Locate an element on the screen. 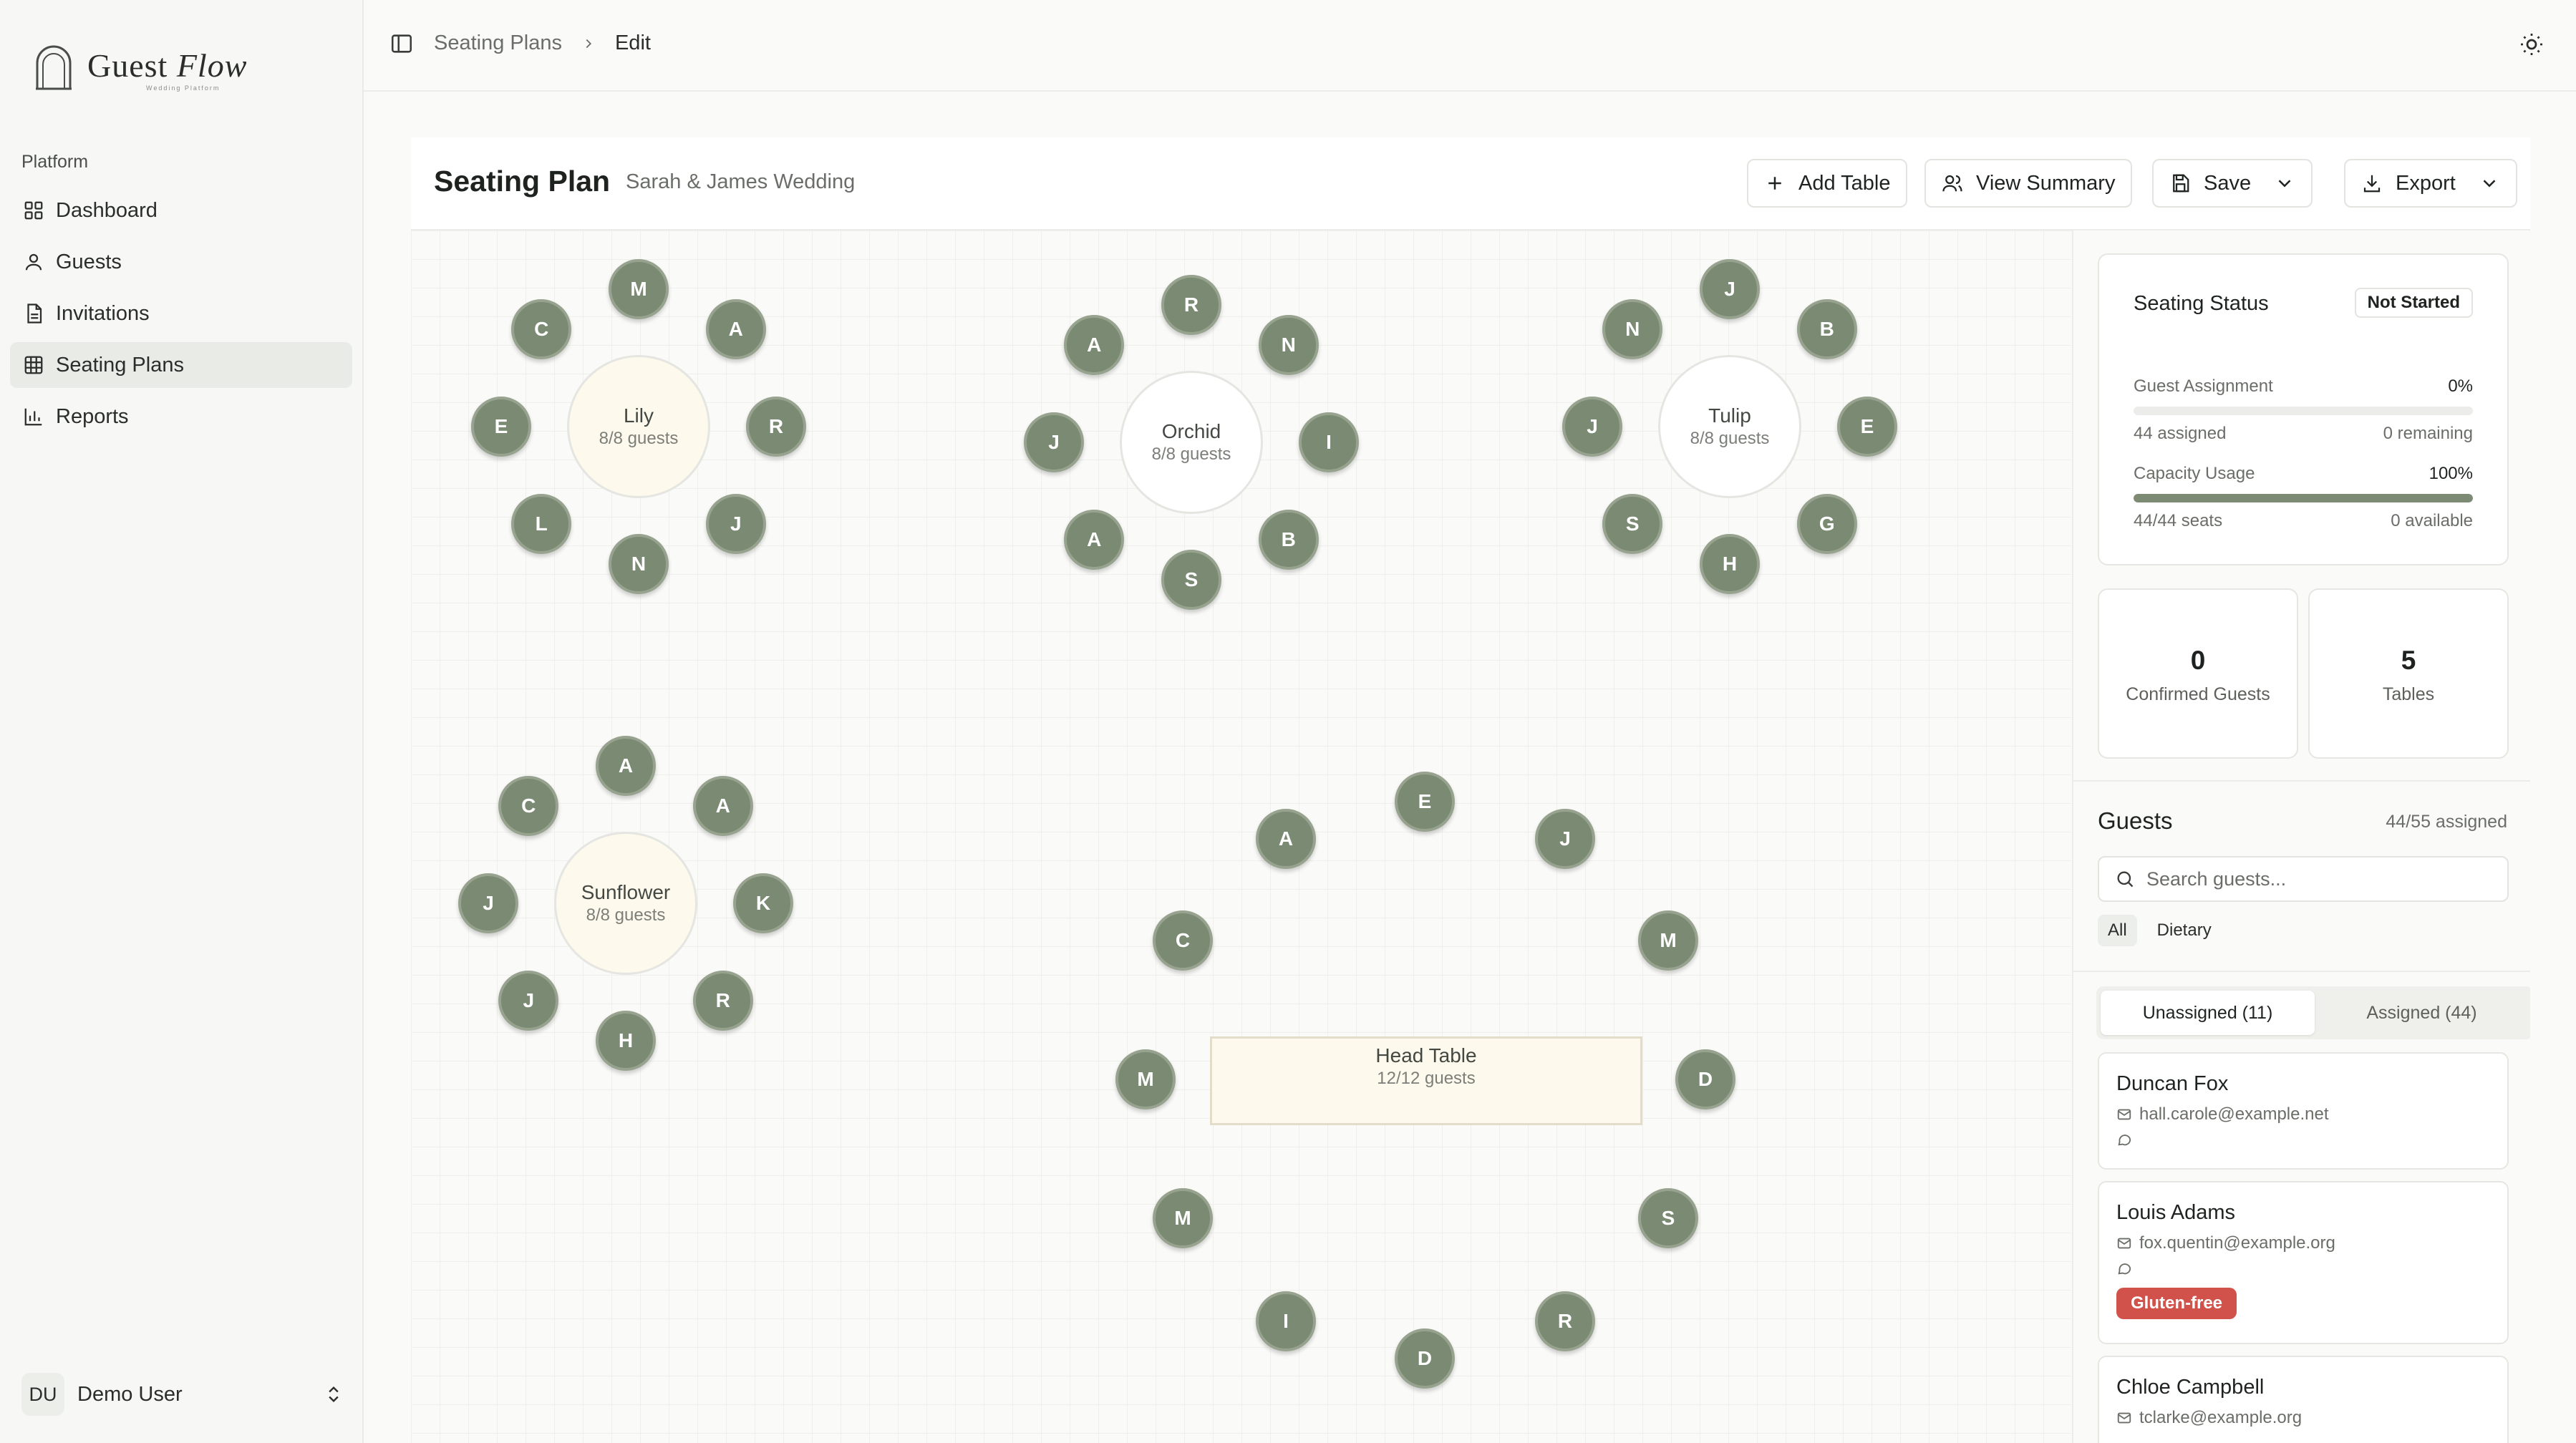  guest-card-duncan-fox: Duncan Fox hall.carole@example.net is located at coordinates (2303, 1111).